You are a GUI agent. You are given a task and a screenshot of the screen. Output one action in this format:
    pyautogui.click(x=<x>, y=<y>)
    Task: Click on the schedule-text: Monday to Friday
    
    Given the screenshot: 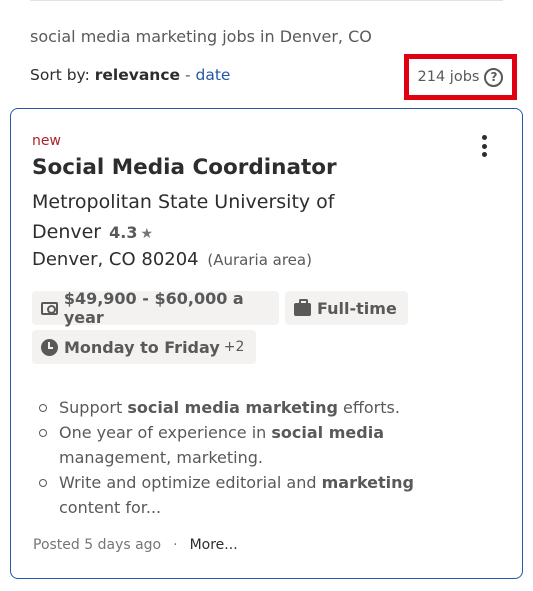 What is the action you would take?
    pyautogui.click(x=142, y=347)
    